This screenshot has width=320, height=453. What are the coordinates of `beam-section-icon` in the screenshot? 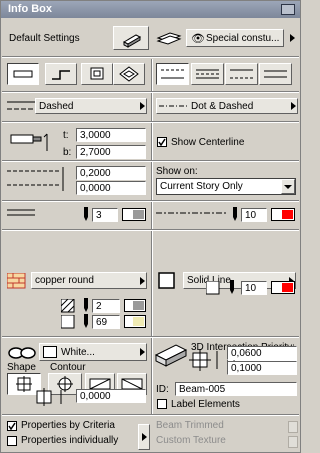 It's located at (29, 142).